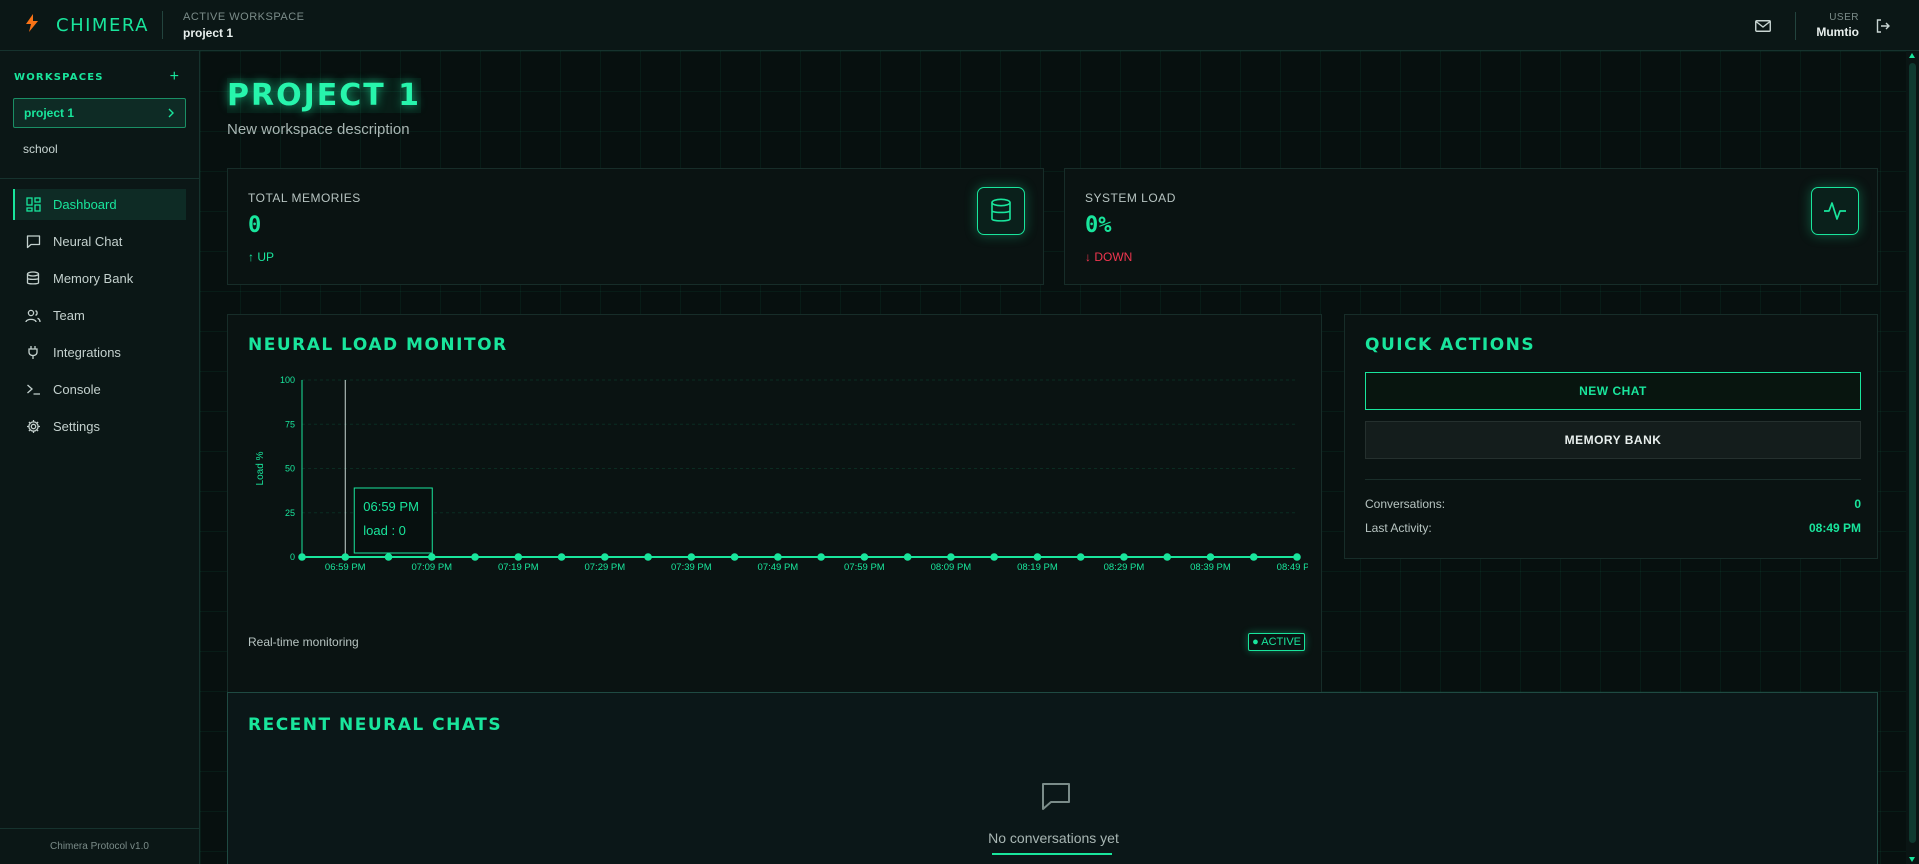 This screenshot has height=864, width=1919. I want to click on y-tick-label: 75, so click(290, 424).